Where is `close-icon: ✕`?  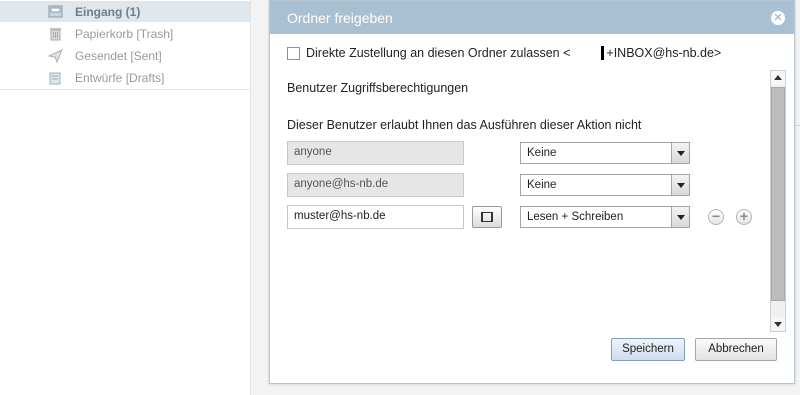
close-icon: ✕ is located at coordinates (778, 18).